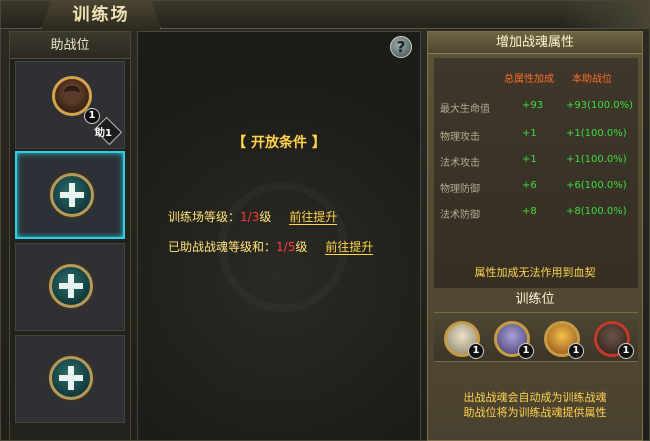 This screenshot has height=441, width=650. Describe the element at coordinates (460, 163) in the screenshot. I see `attr-name: 法术攻击` at that location.